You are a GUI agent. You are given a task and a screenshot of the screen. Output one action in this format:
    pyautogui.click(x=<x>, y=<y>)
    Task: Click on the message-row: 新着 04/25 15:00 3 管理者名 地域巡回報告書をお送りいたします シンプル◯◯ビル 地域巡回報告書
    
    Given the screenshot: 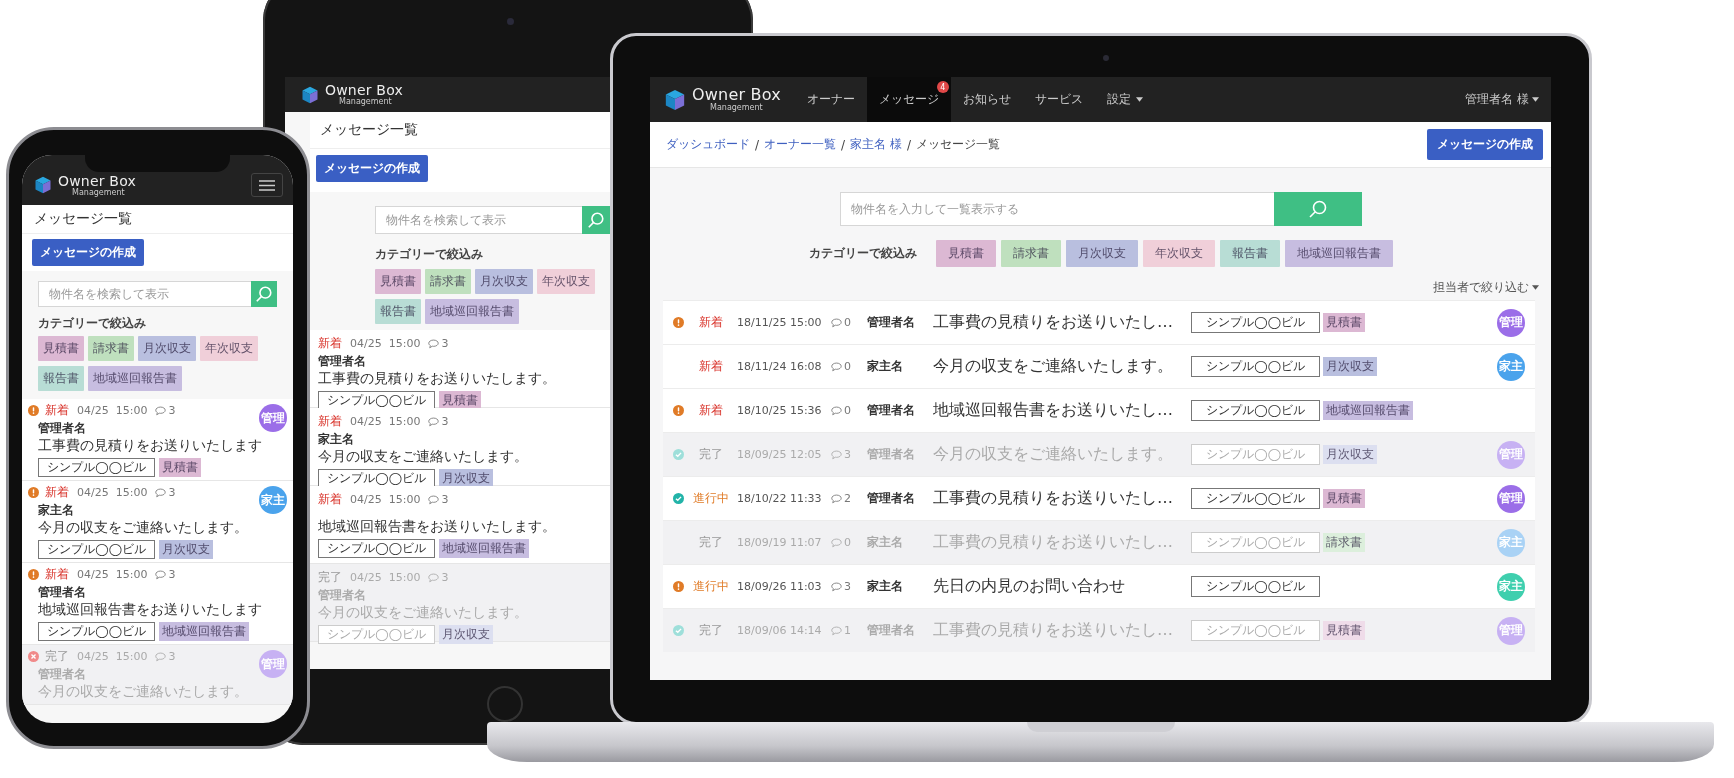 What is the action you would take?
    pyautogui.click(x=157, y=604)
    